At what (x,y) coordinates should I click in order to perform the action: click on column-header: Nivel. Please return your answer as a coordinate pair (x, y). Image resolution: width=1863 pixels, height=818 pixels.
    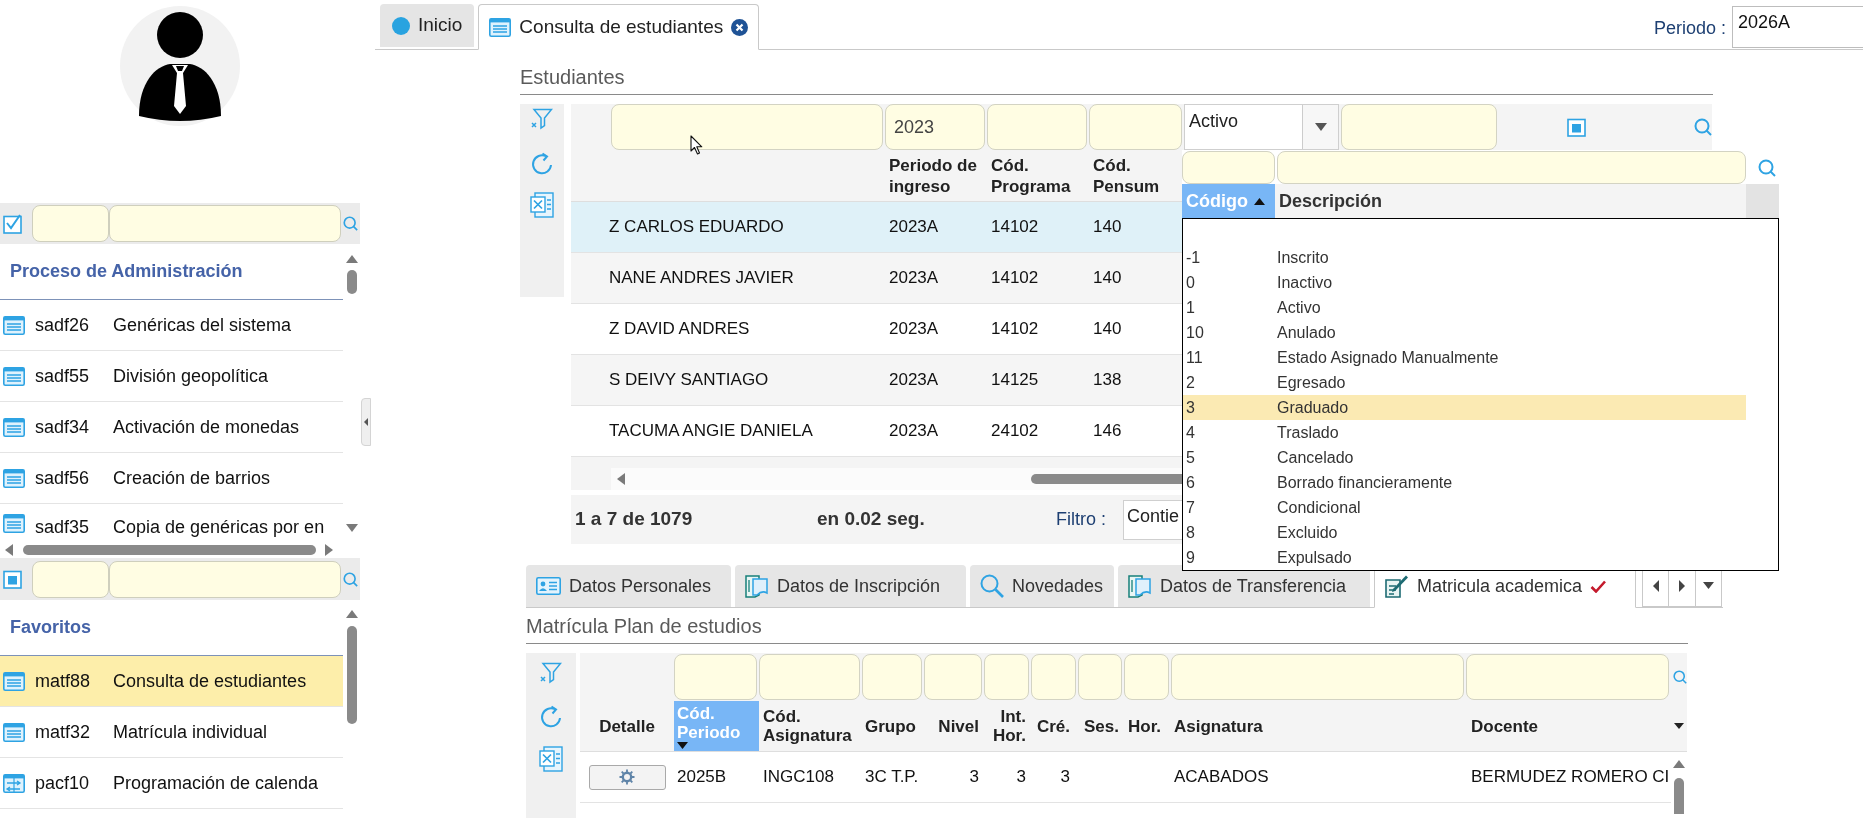
    Looking at the image, I should click on (954, 726).